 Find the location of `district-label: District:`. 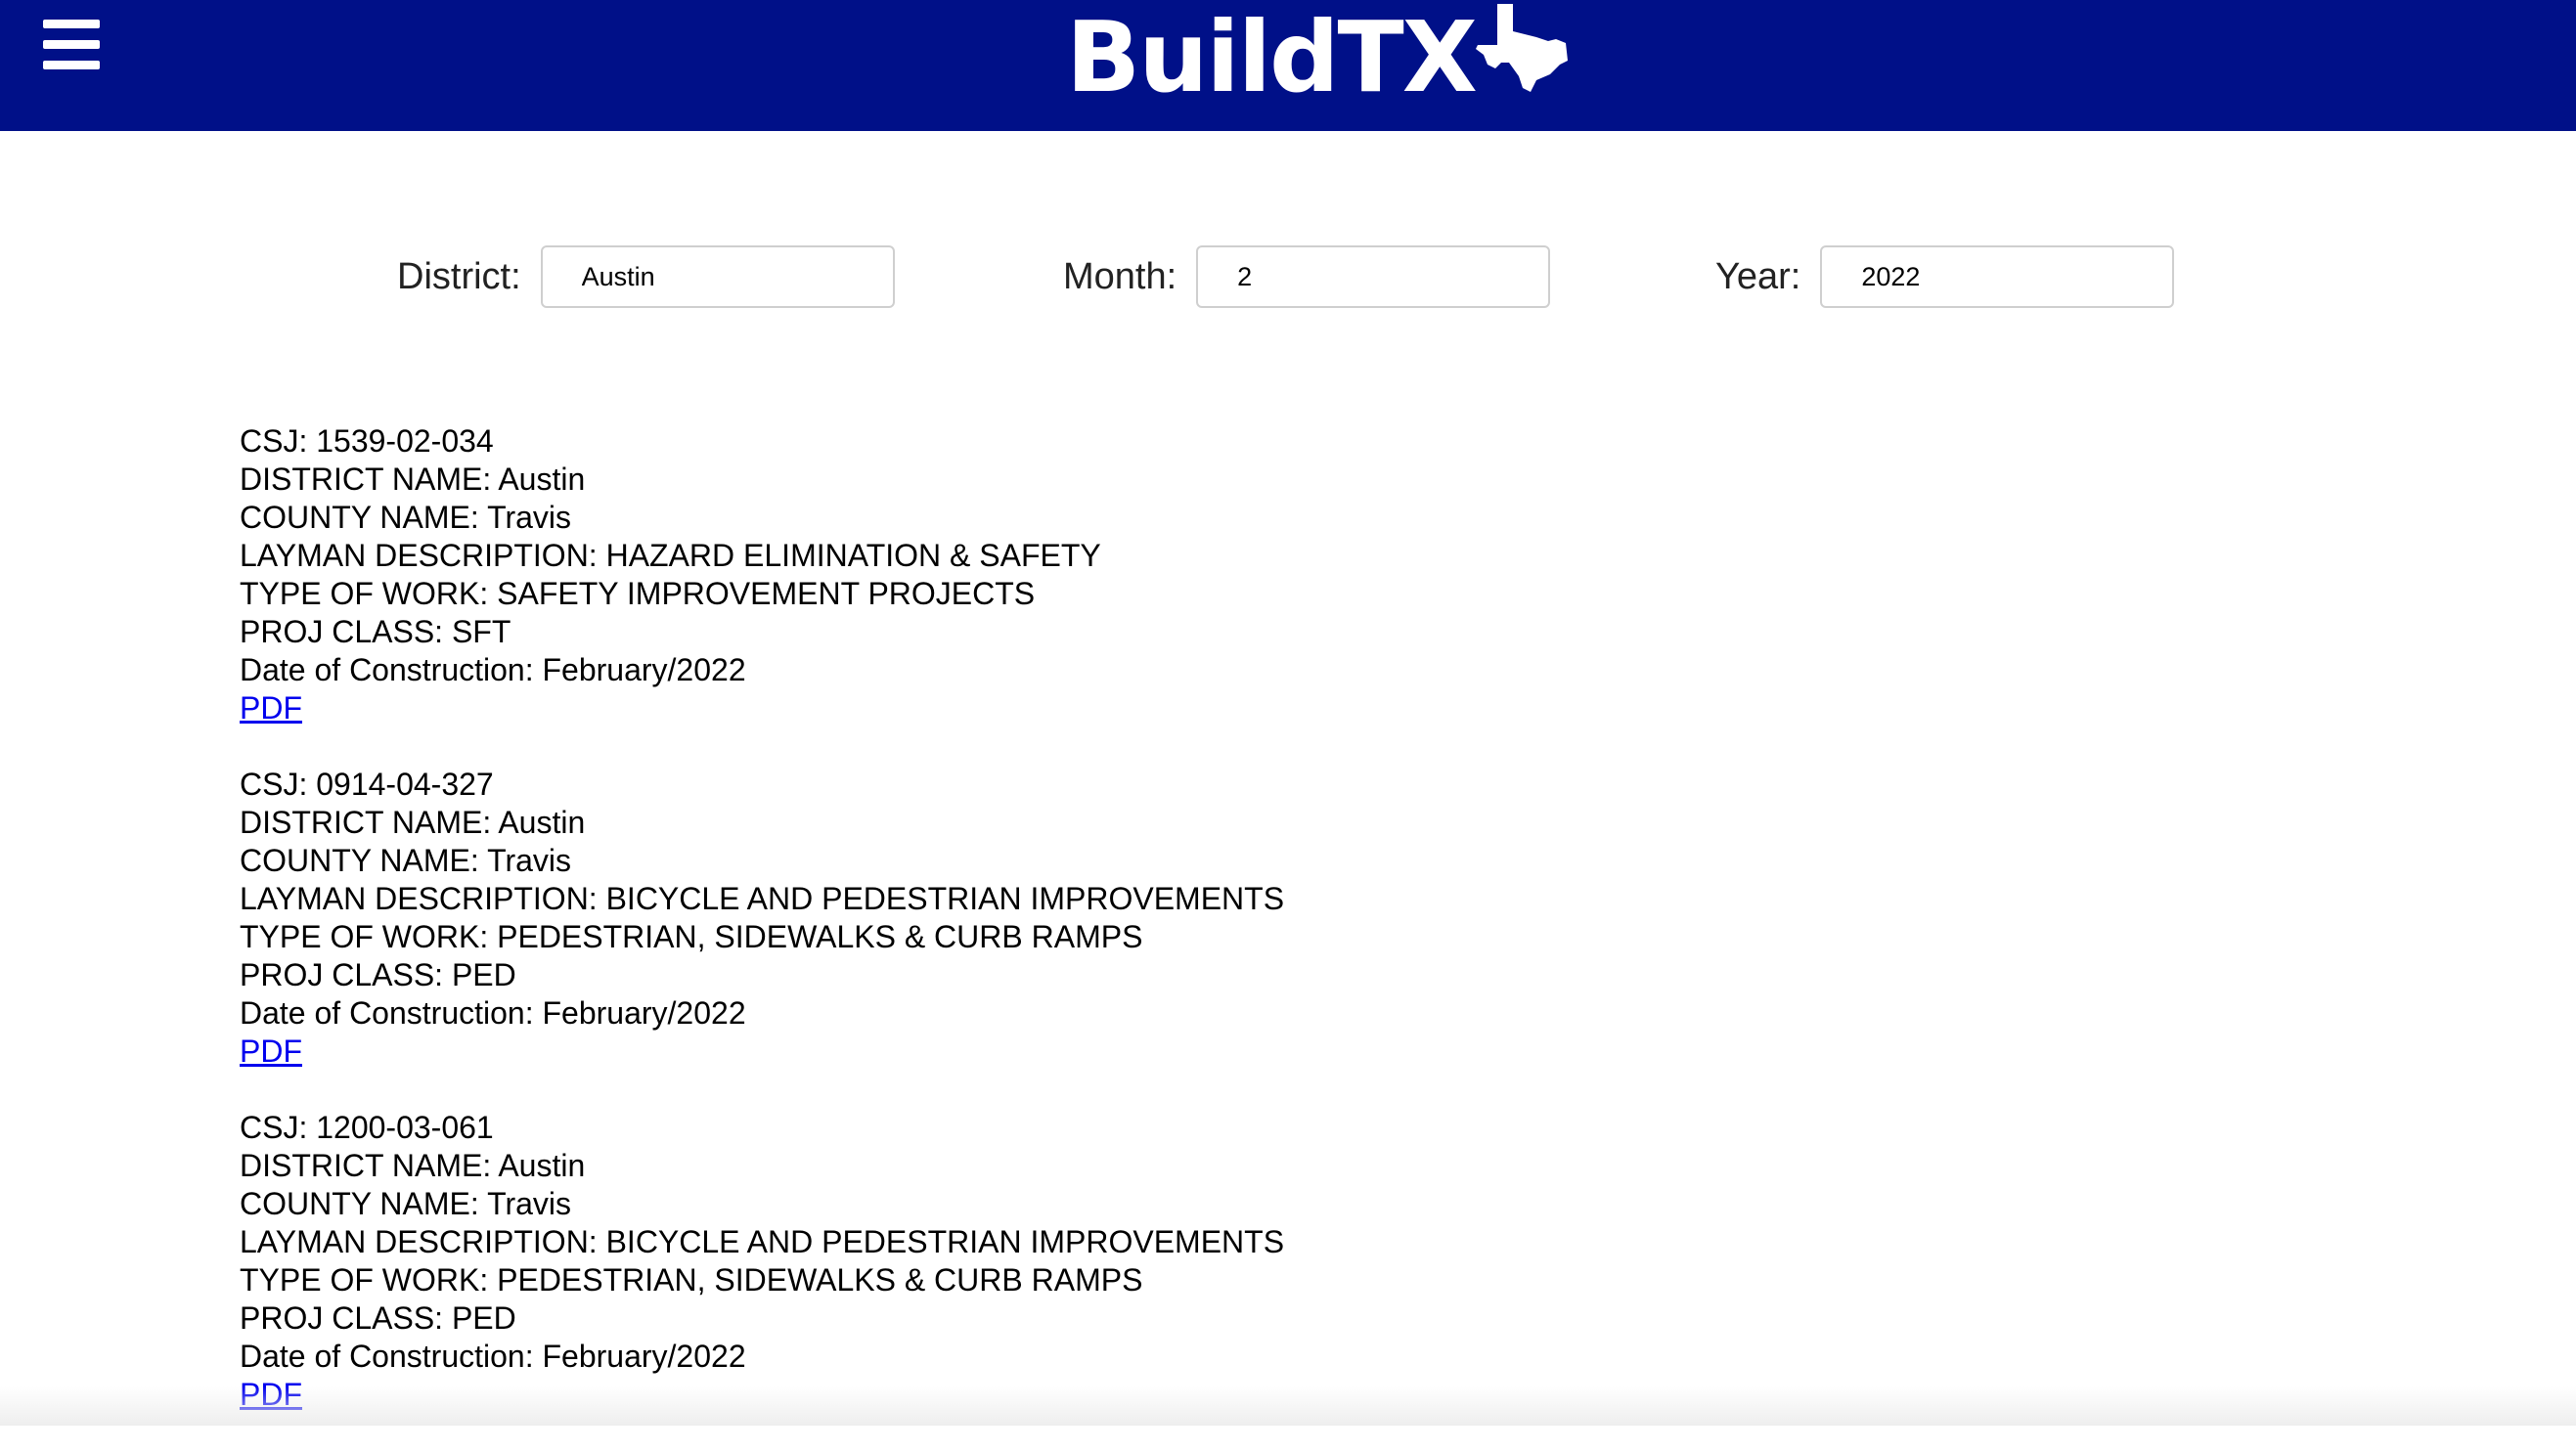

district-label: District: is located at coordinates (459, 277).